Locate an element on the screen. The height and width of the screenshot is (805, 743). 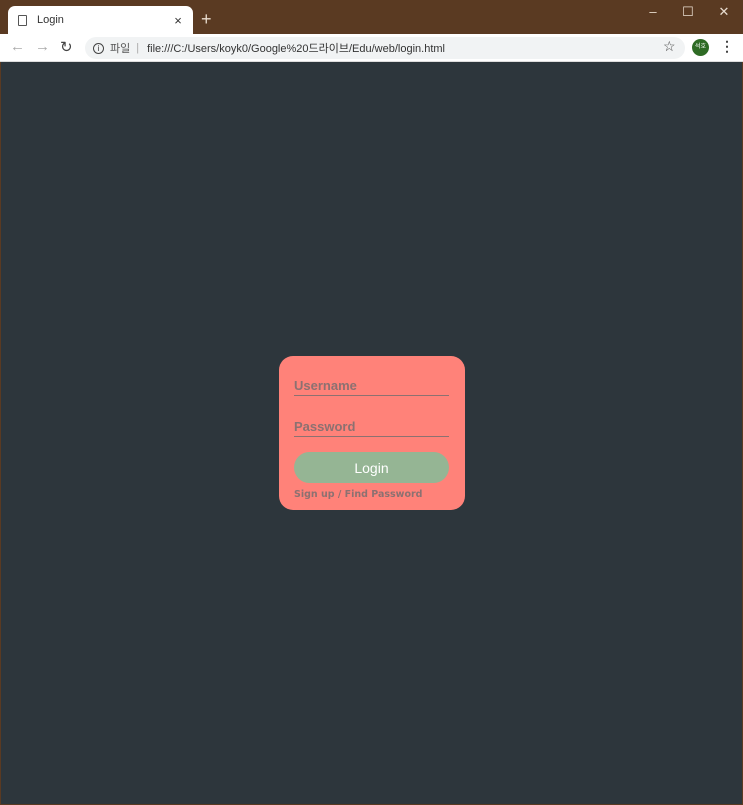
tab-close-icon: × is located at coordinates (178, 20).